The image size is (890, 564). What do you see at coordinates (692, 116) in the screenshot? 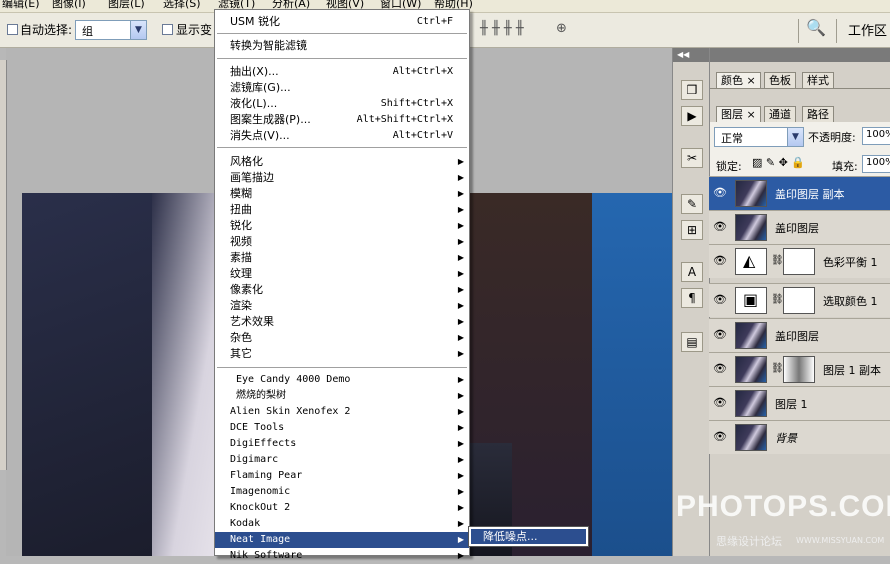
I see `actions-icon: ▶` at bounding box center [692, 116].